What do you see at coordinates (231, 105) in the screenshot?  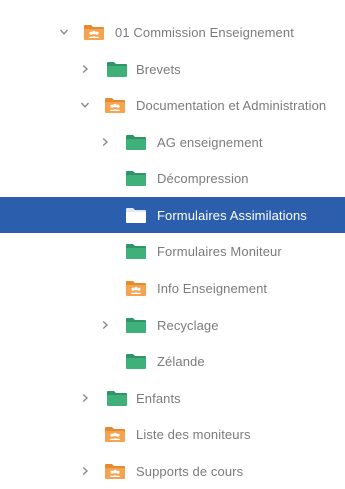 I see `tree-item-label: Documentation et Administration` at bounding box center [231, 105].